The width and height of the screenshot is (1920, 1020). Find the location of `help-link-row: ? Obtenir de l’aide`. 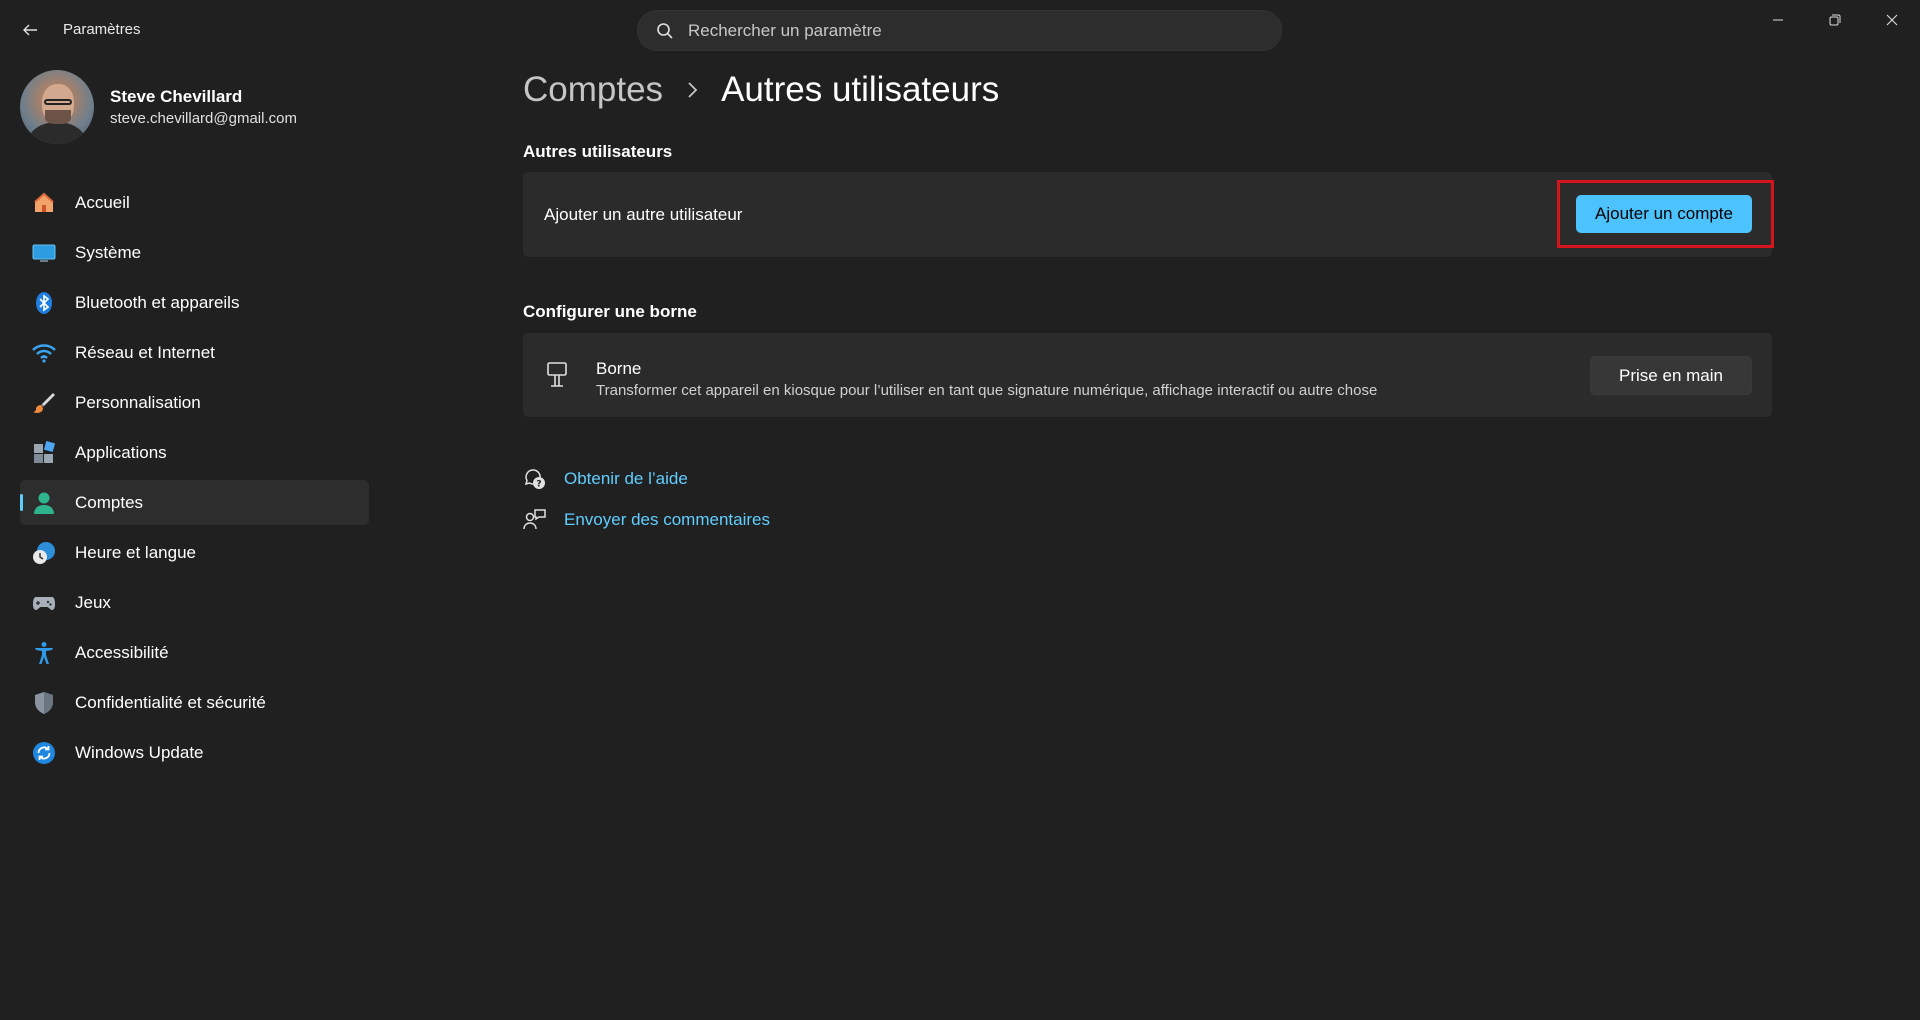

help-link-row: ? Obtenir de l’aide is located at coordinates (646, 478).